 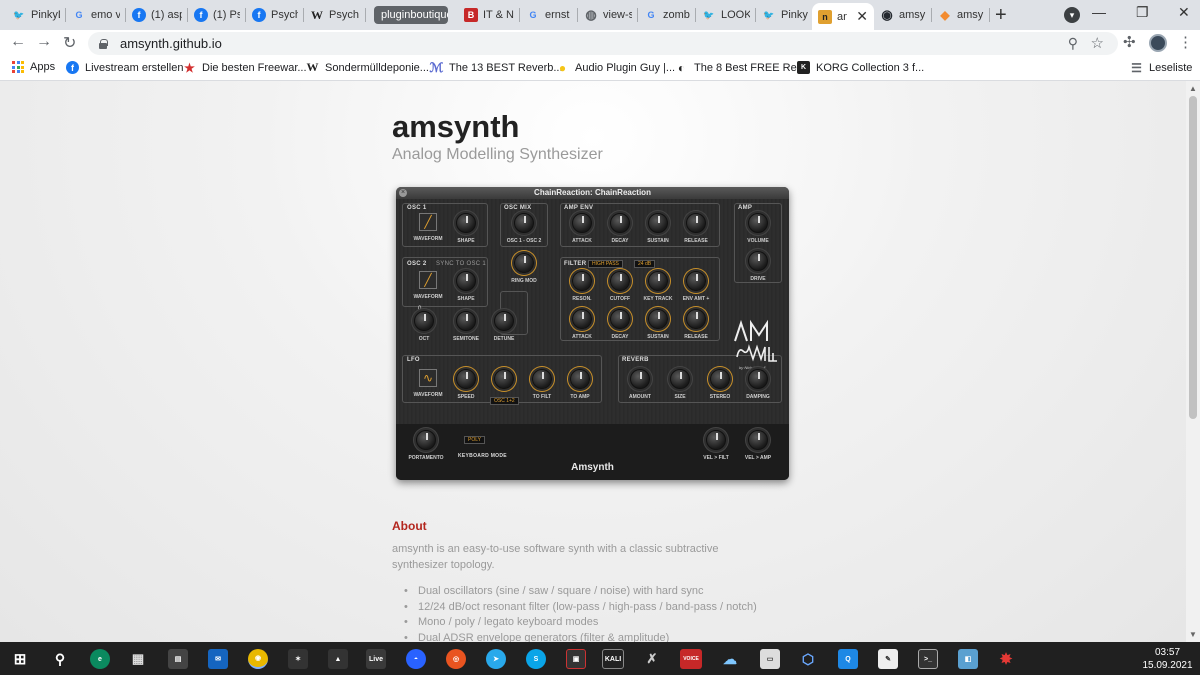 What do you see at coordinates (416, 659) in the screenshot?
I see `teams-icon: ◓` at bounding box center [416, 659].